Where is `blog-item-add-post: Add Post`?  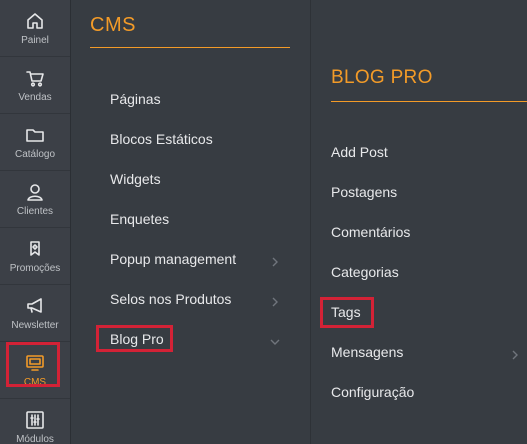
blog-item-add-post: Add Post is located at coordinates (359, 152).